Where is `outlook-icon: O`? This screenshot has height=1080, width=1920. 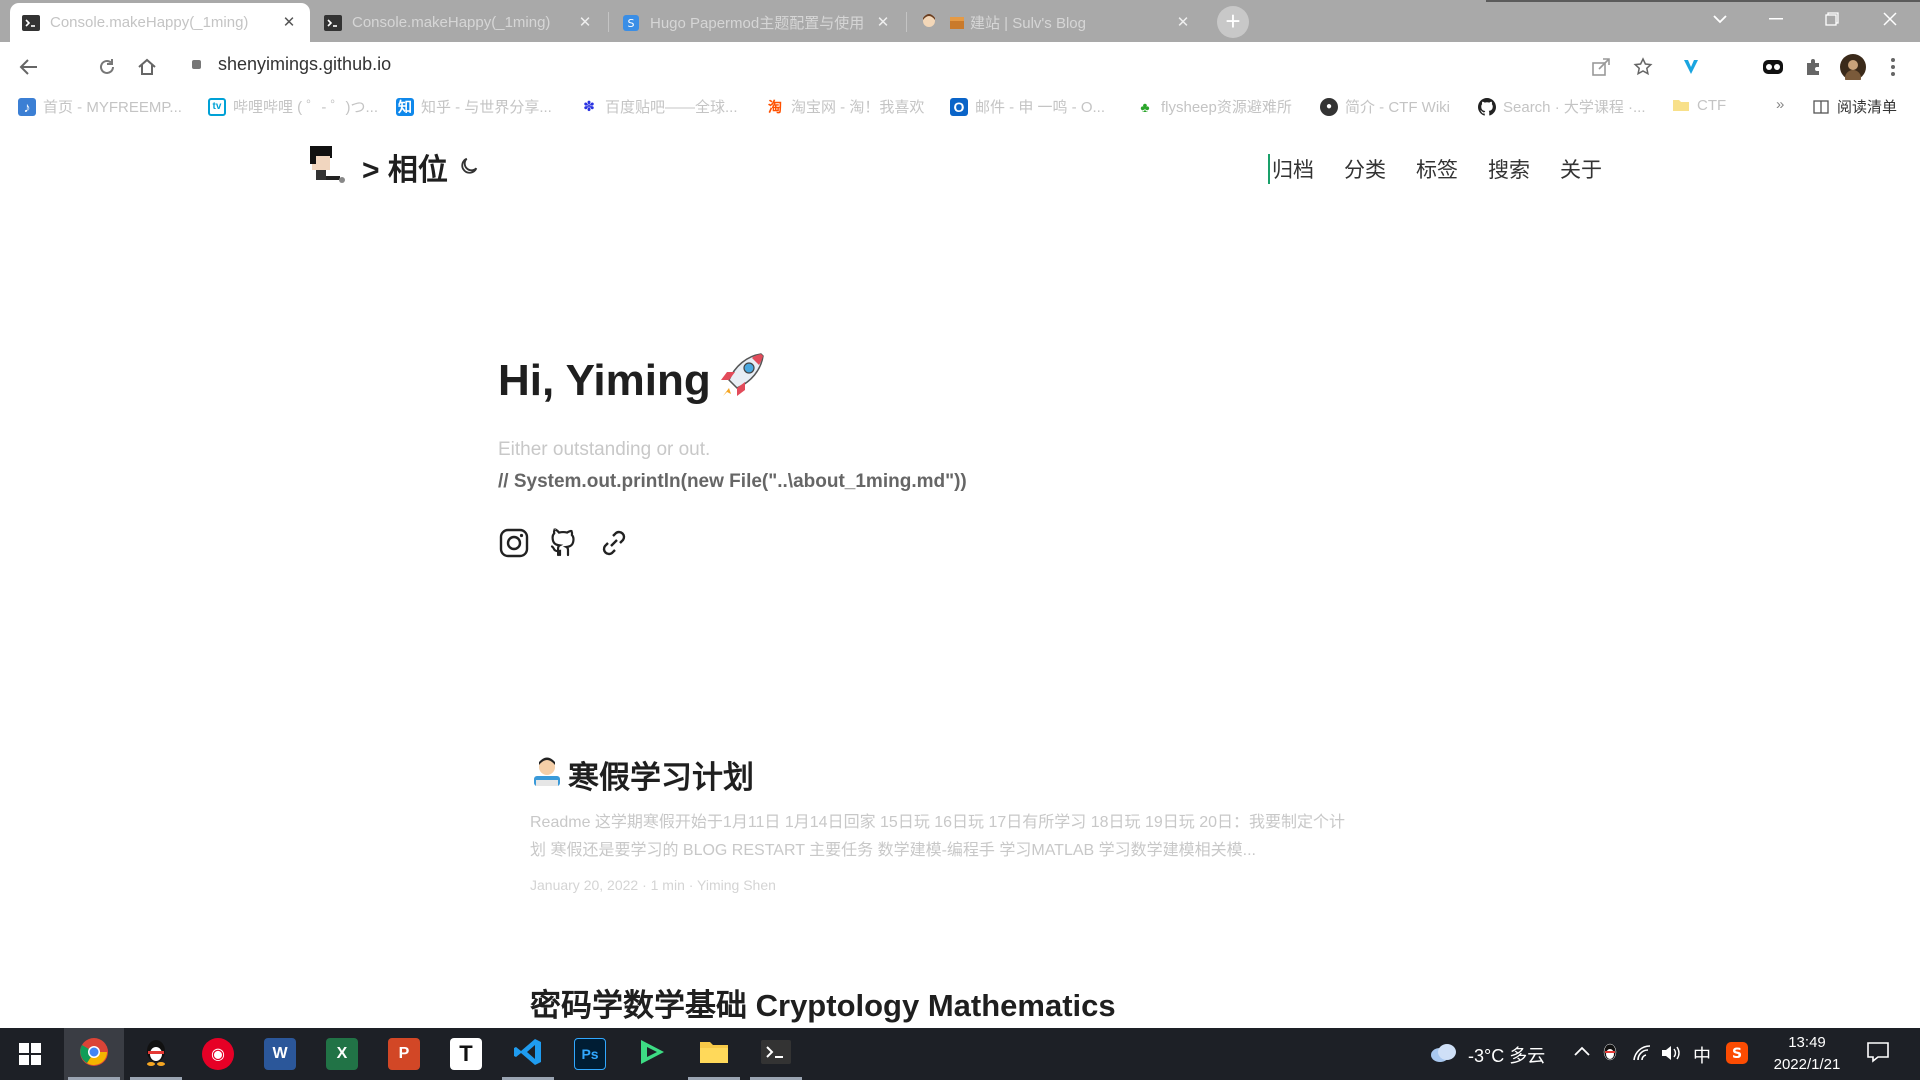 outlook-icon: O is located at coordinates (959, 106).